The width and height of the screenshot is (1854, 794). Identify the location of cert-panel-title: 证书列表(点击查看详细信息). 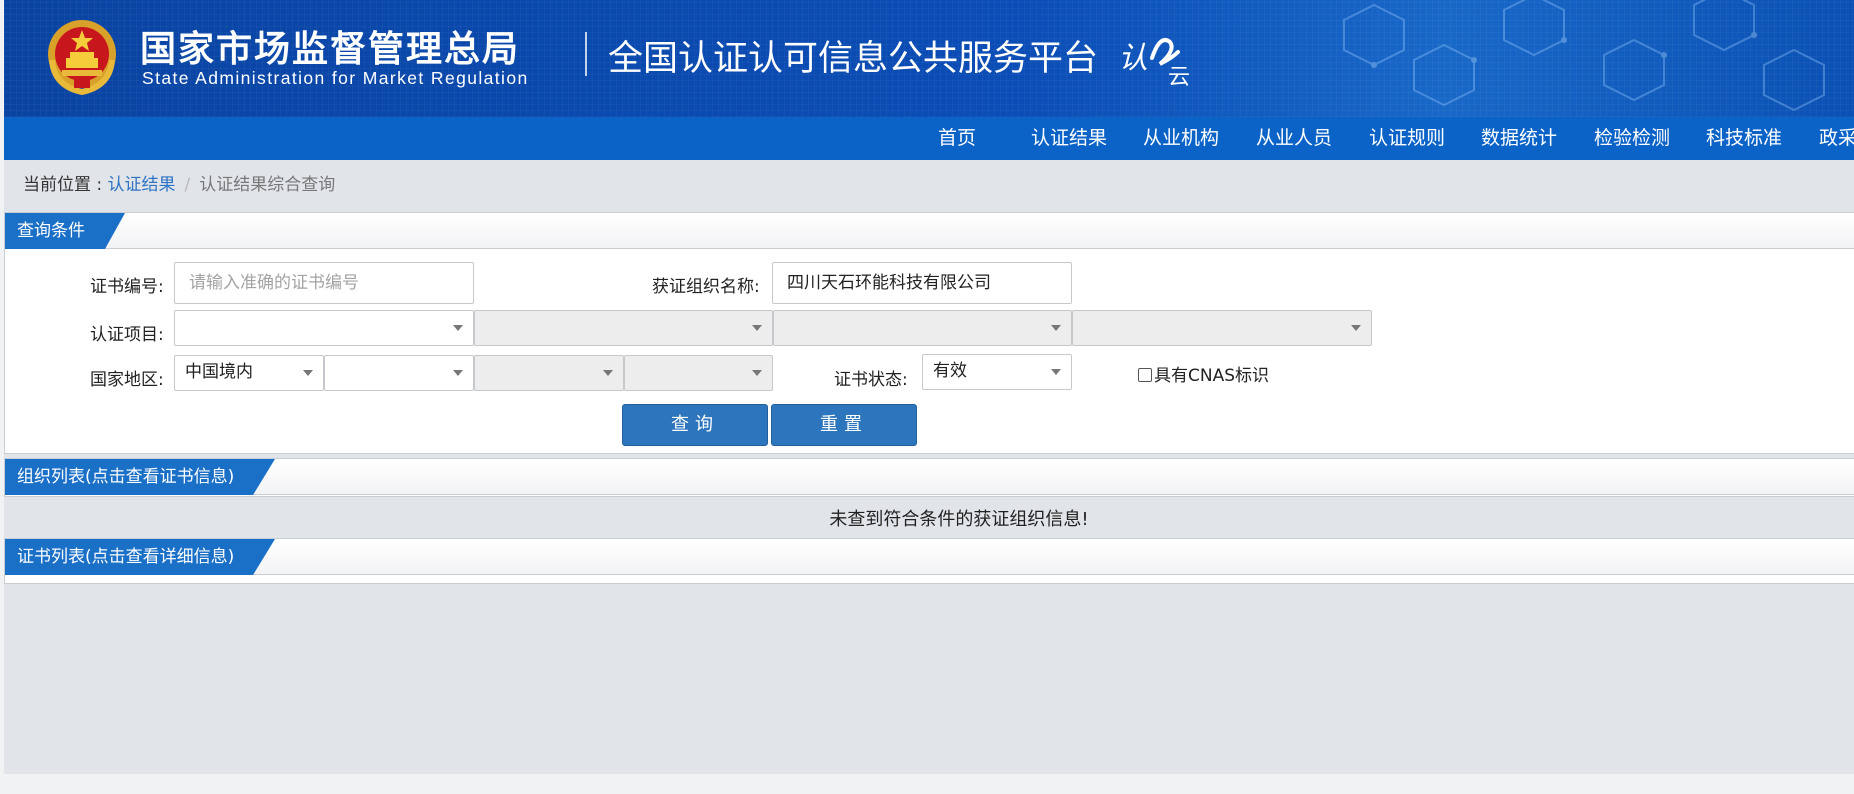
(126, 557).